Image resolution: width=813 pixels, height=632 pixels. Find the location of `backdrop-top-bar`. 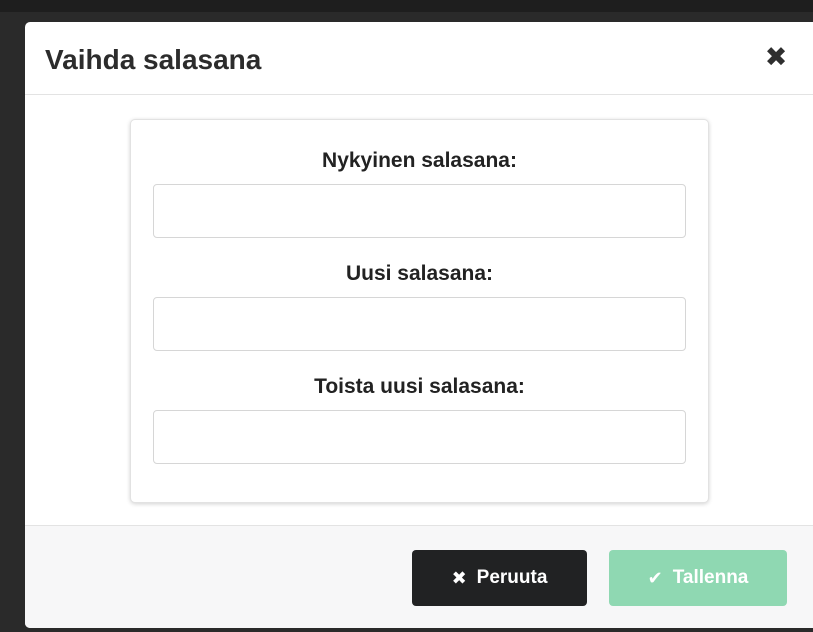

backdrop-top-bar is located at coordinates (406, 6).